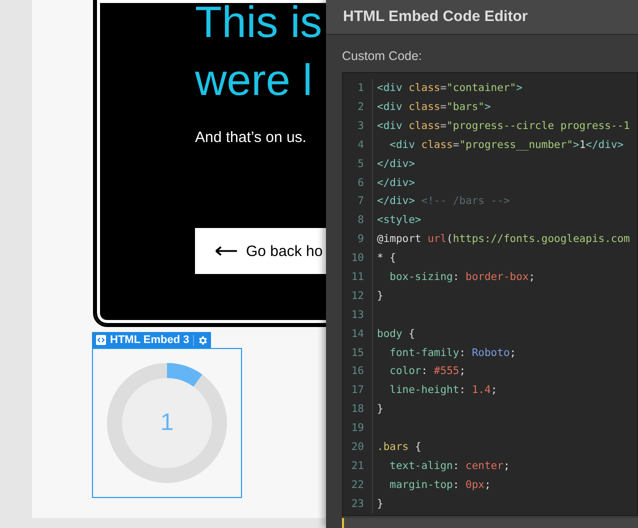 The image size is (638, 528). I want to click on line-number: 1, so click(358, 88).